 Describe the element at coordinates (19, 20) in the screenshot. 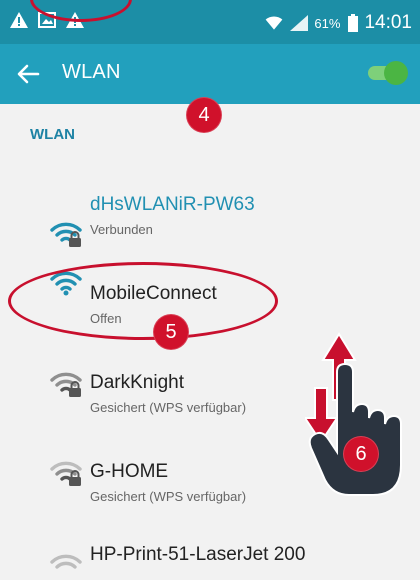

I see `warning-icon` at that location.